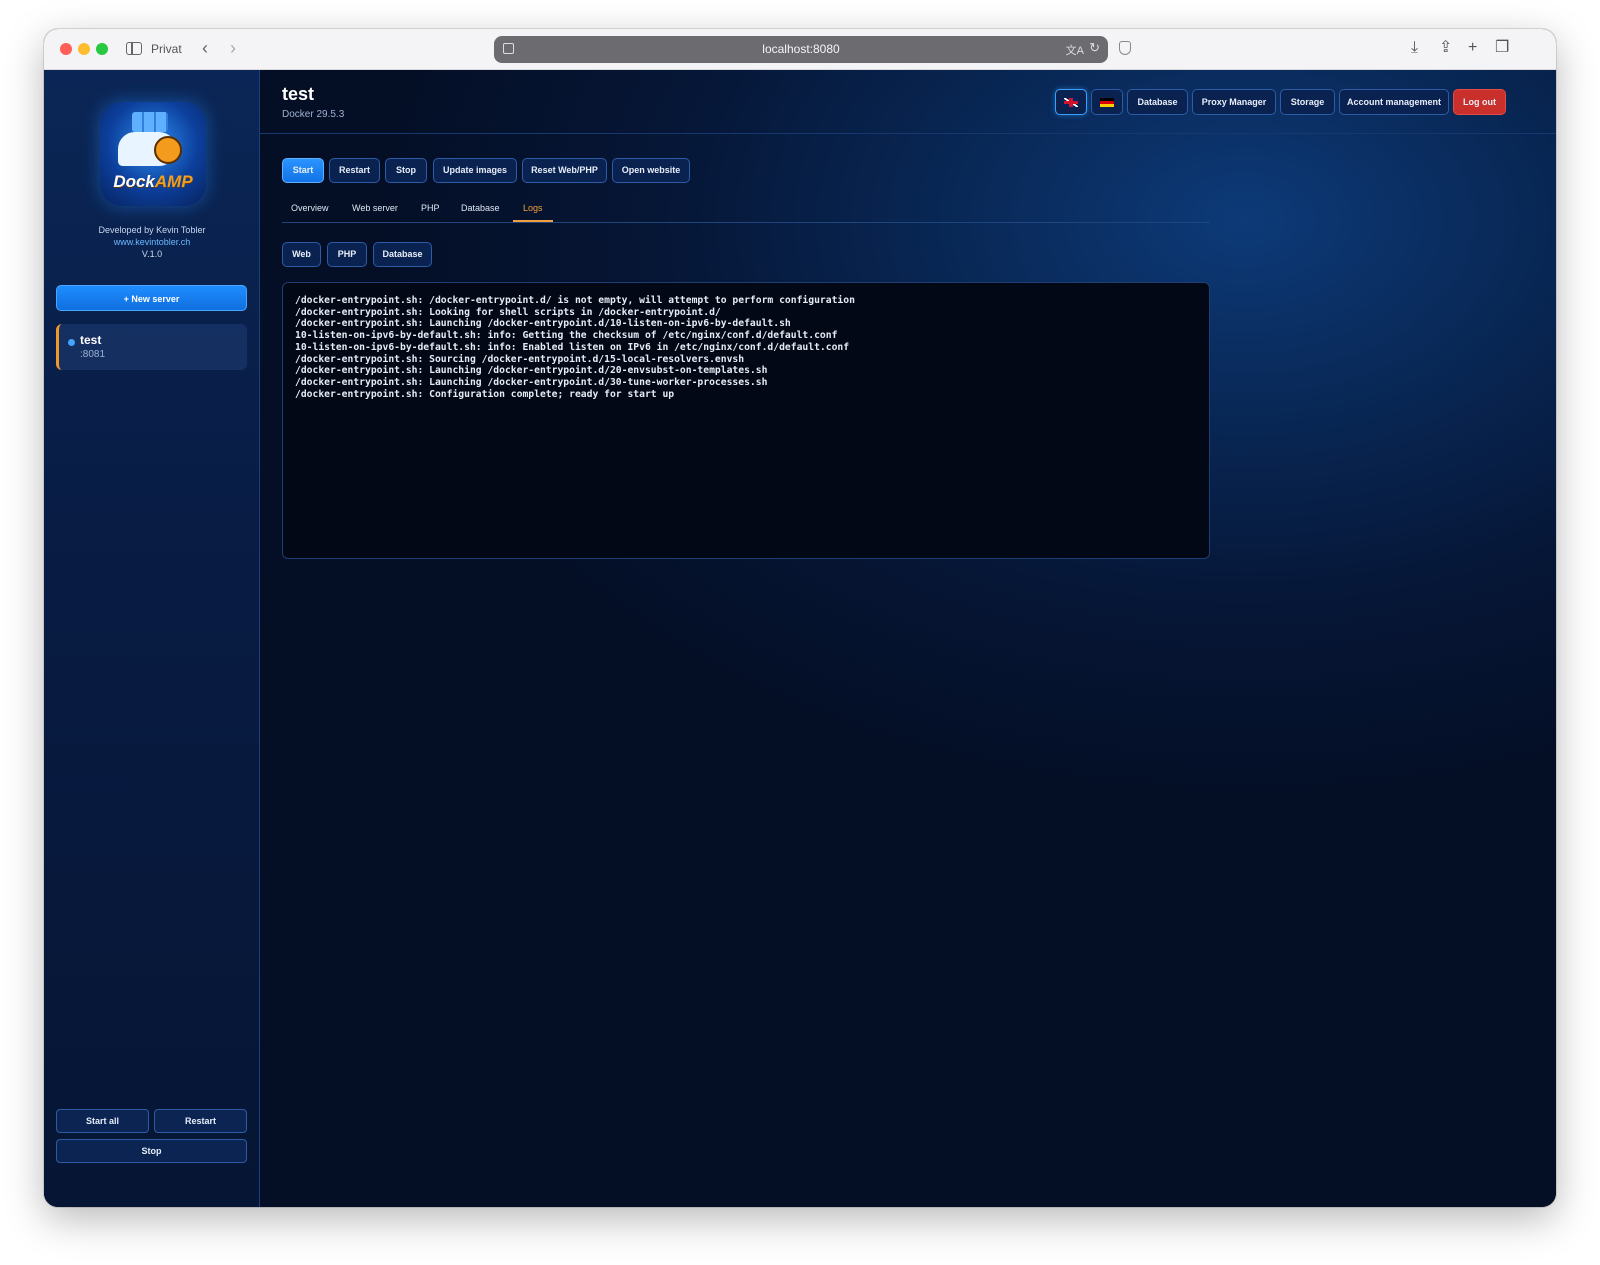 The height and width of the screenshot is (1265, 1600). I want to click on zoom-window-button, so click(102, 49).